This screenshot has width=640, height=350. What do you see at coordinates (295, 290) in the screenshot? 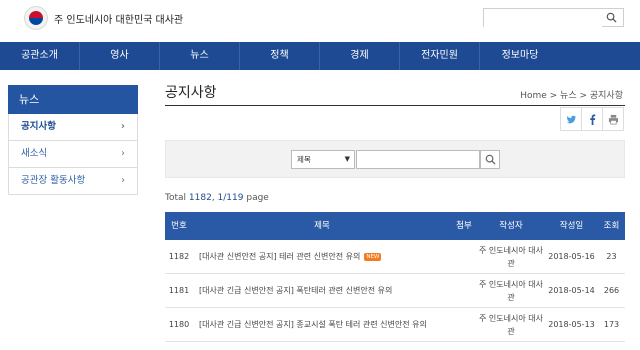
I see `row-title-link: [대사관 긴급 신변안전 공지] 폭탄테러 관련 신변안전 유의` at bounding box center [295, 290].